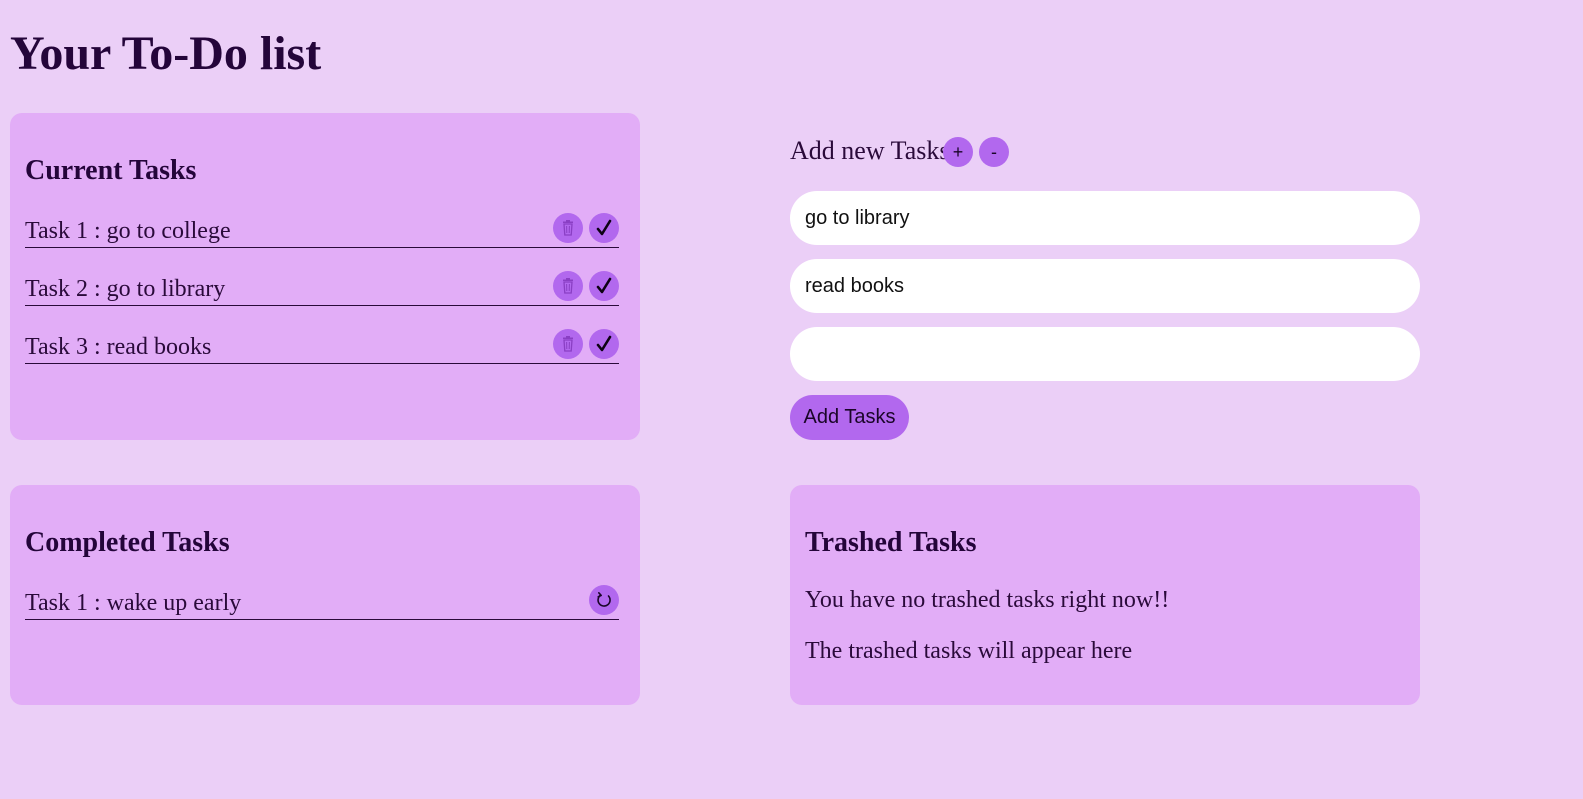 The image size is (1583, 799). What do you see at coordinates (987, 600) in the screenshot?
I see `trashed-empty-message: You have no trashed tasks right now!!` at bounding box center [987, 600].